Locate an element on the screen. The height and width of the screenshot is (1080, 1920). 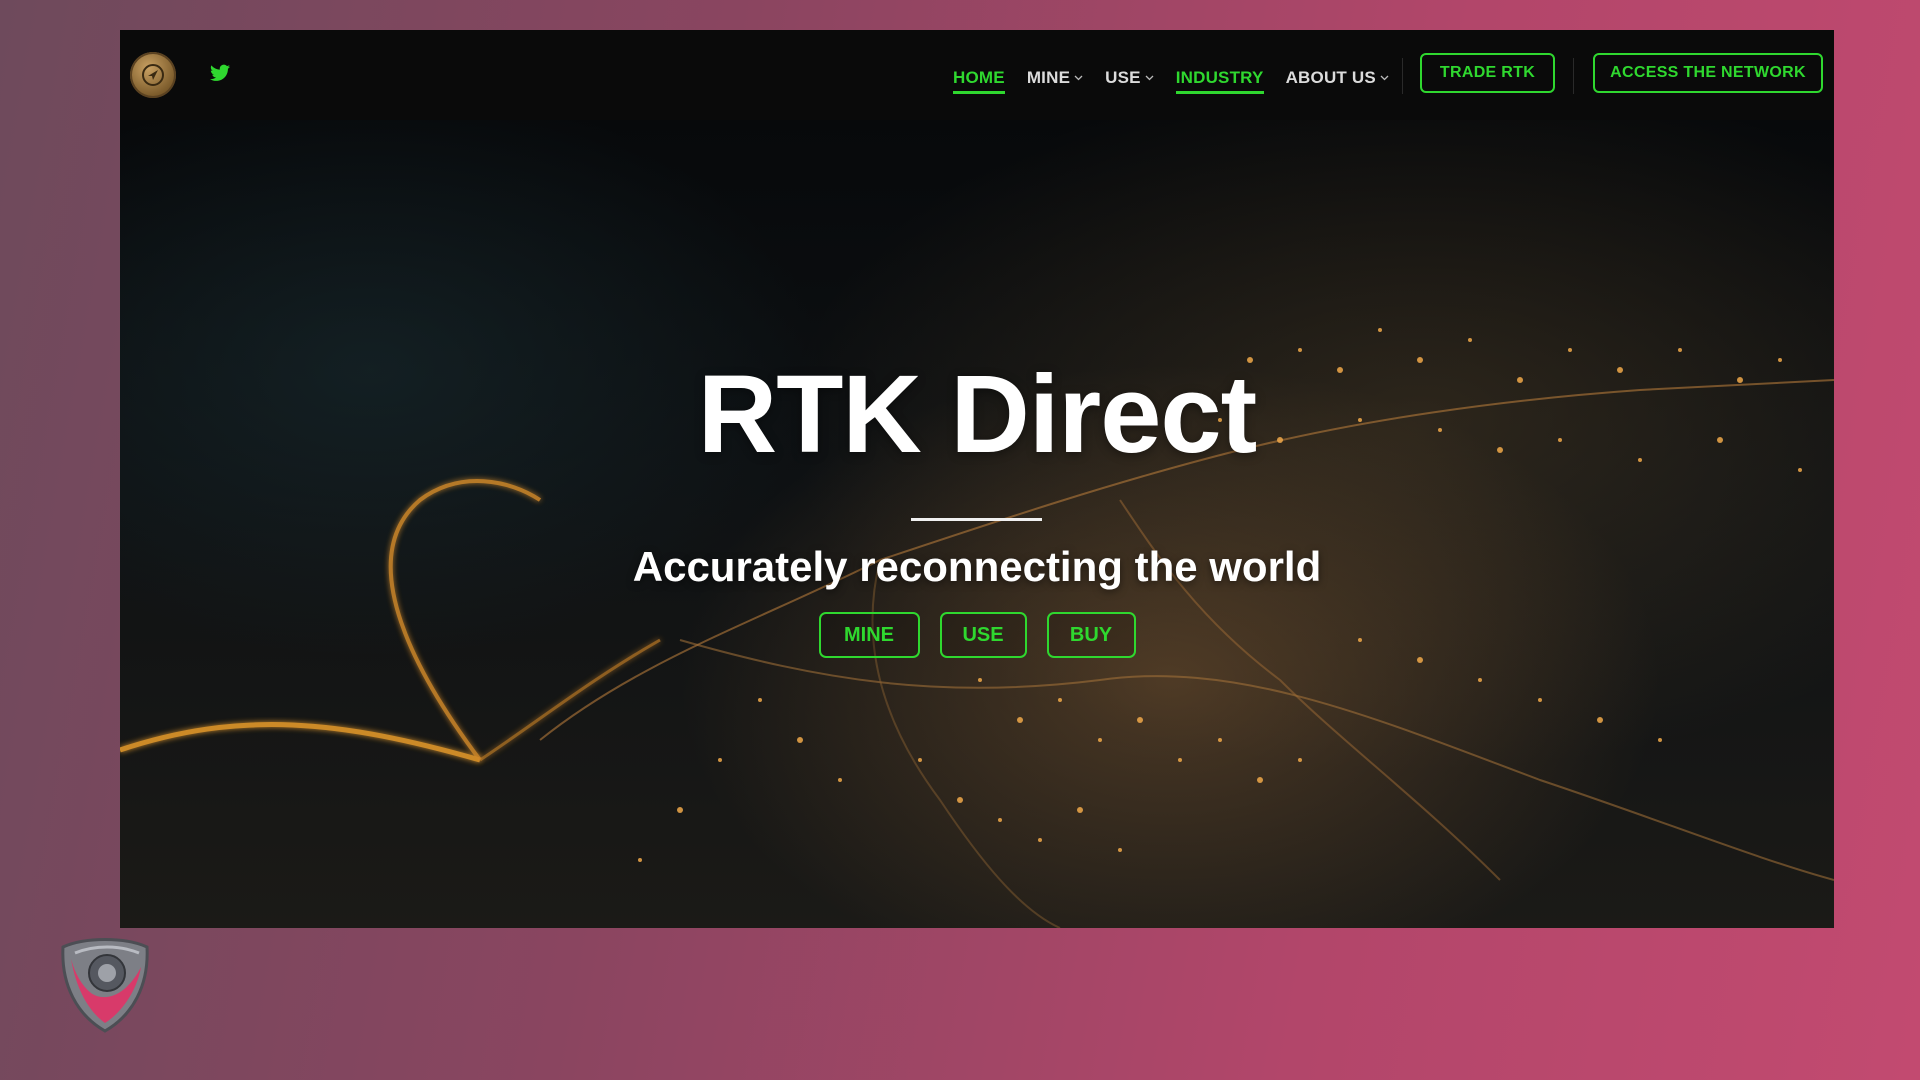
nav-industry-label: INDUSTRY is located at coordinates (1219, 77).